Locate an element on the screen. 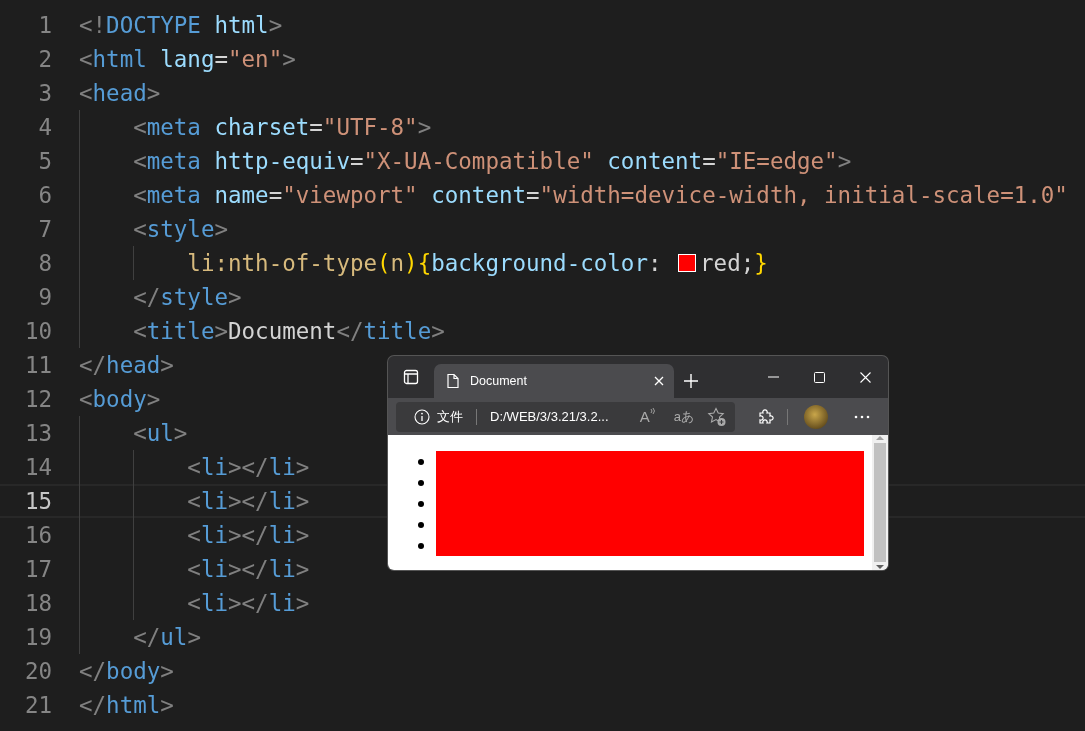 The width and height of the screenshot is (1085, 731). read-aloud-button: A is located at coordinates (647, 416).